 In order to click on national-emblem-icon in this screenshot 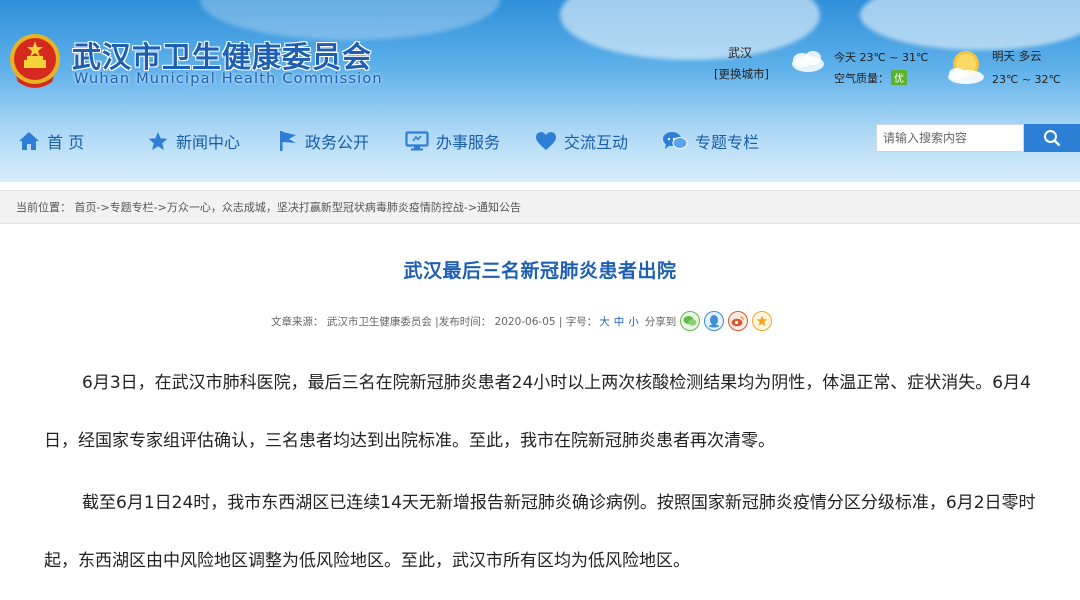, I will do `click(35, 61)`.